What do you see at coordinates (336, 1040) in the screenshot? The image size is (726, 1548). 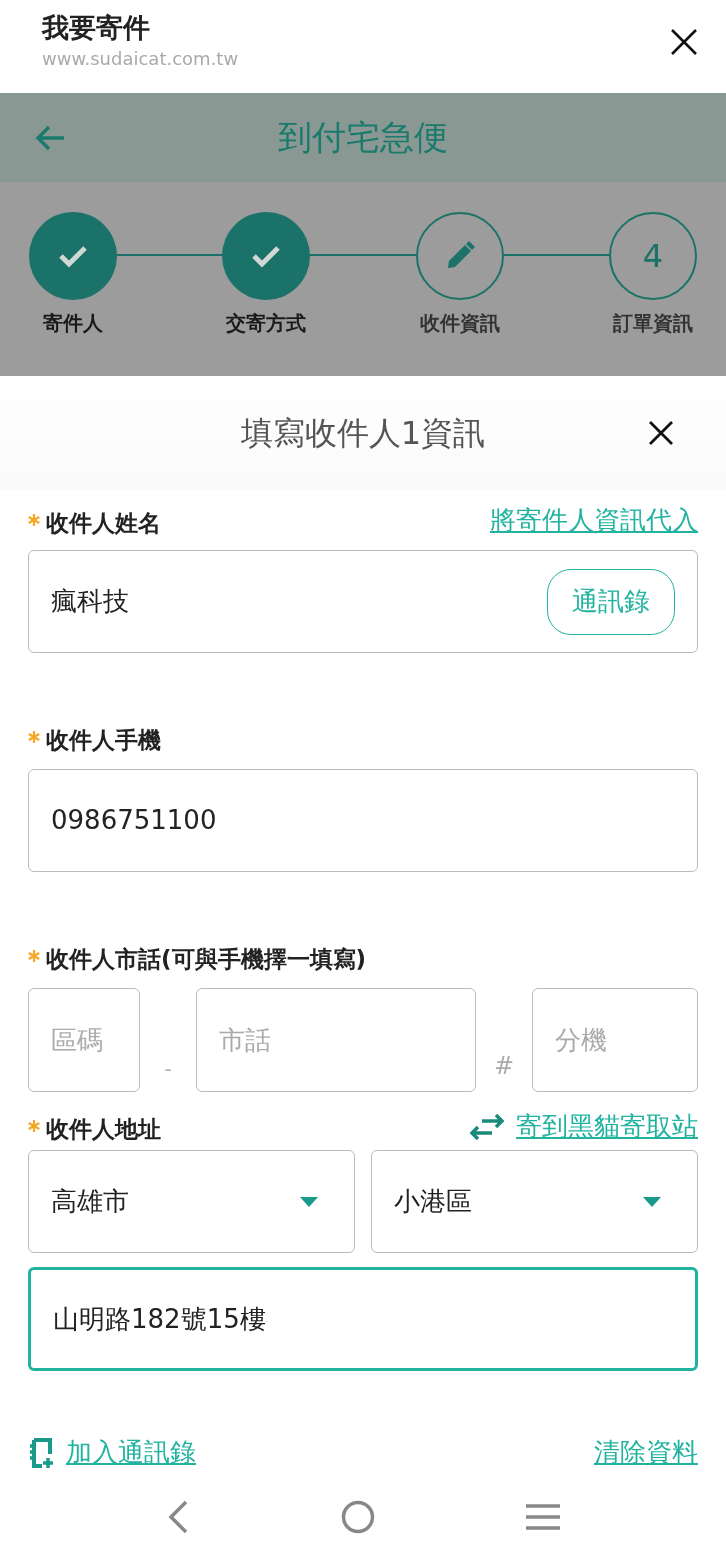 I see `input-field: 市話` at bounding box center [336, 1040].